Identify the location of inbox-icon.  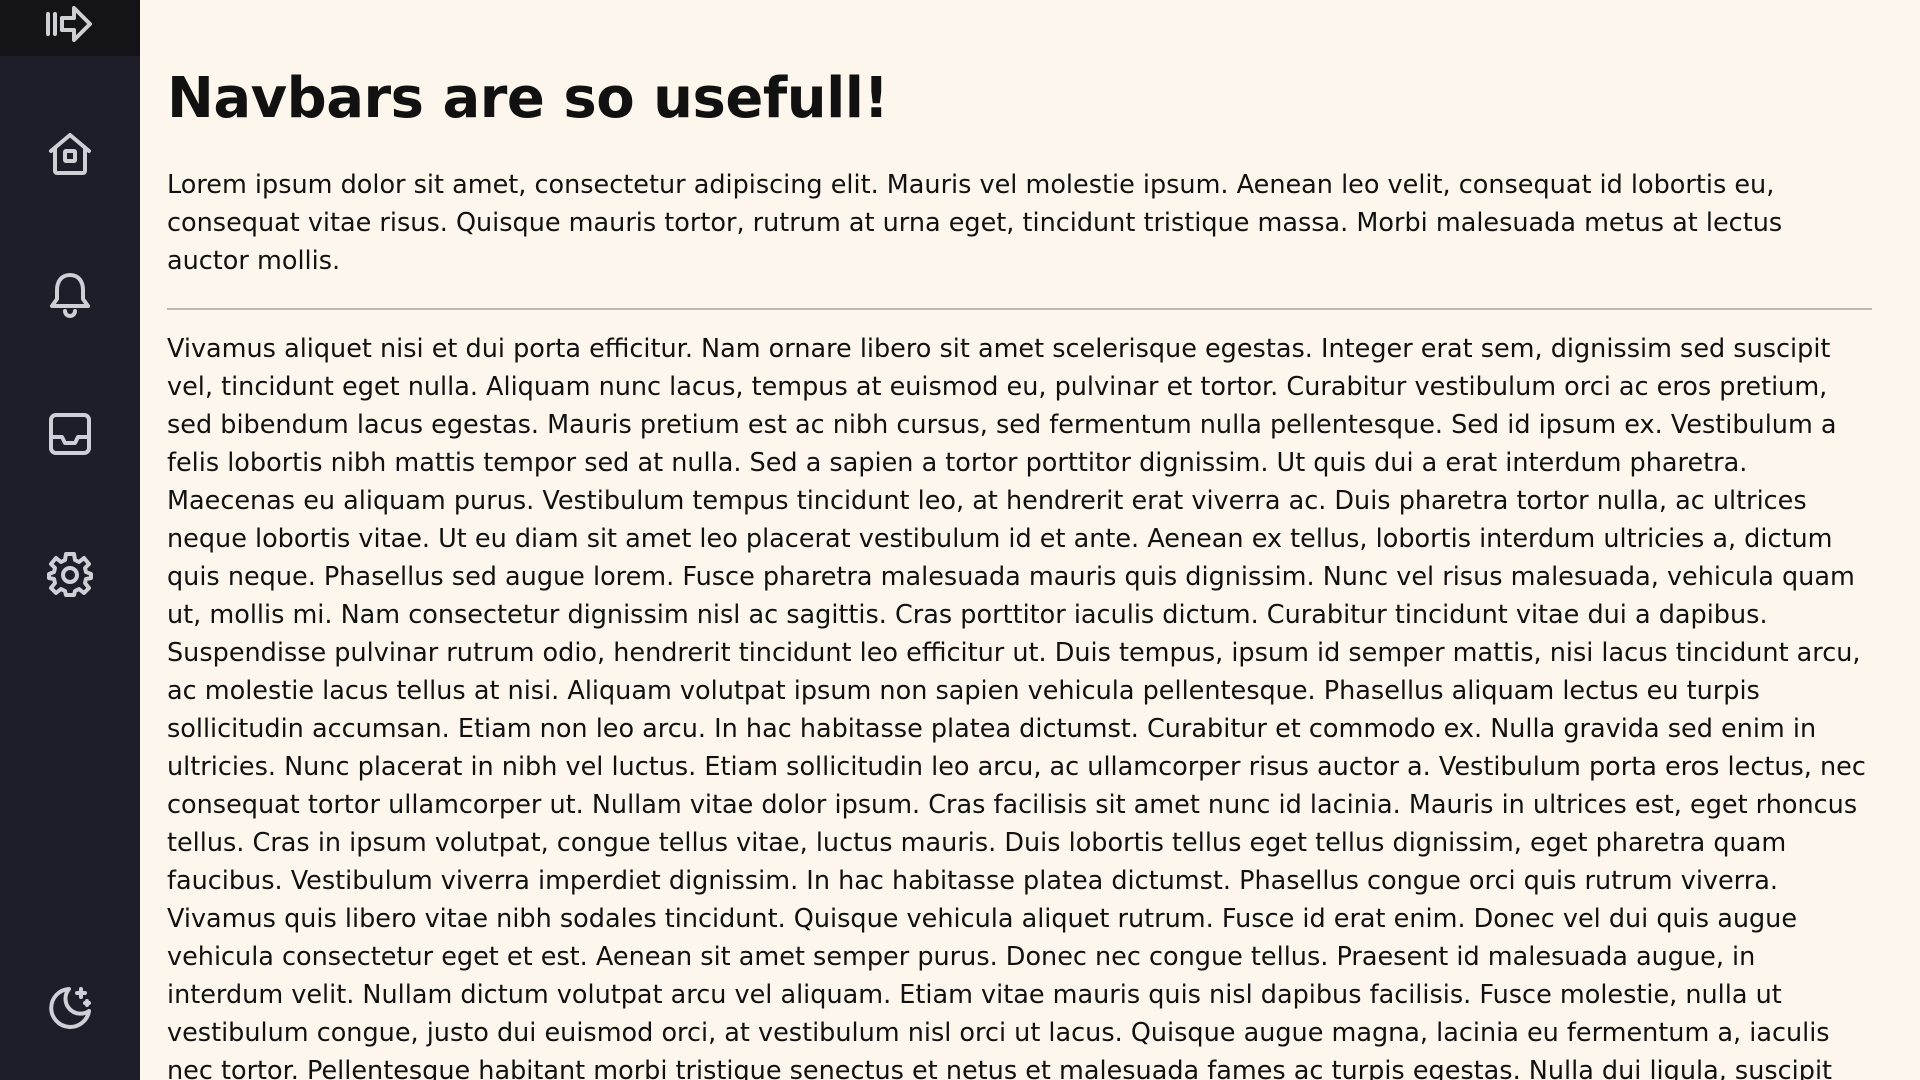
(70, 436).